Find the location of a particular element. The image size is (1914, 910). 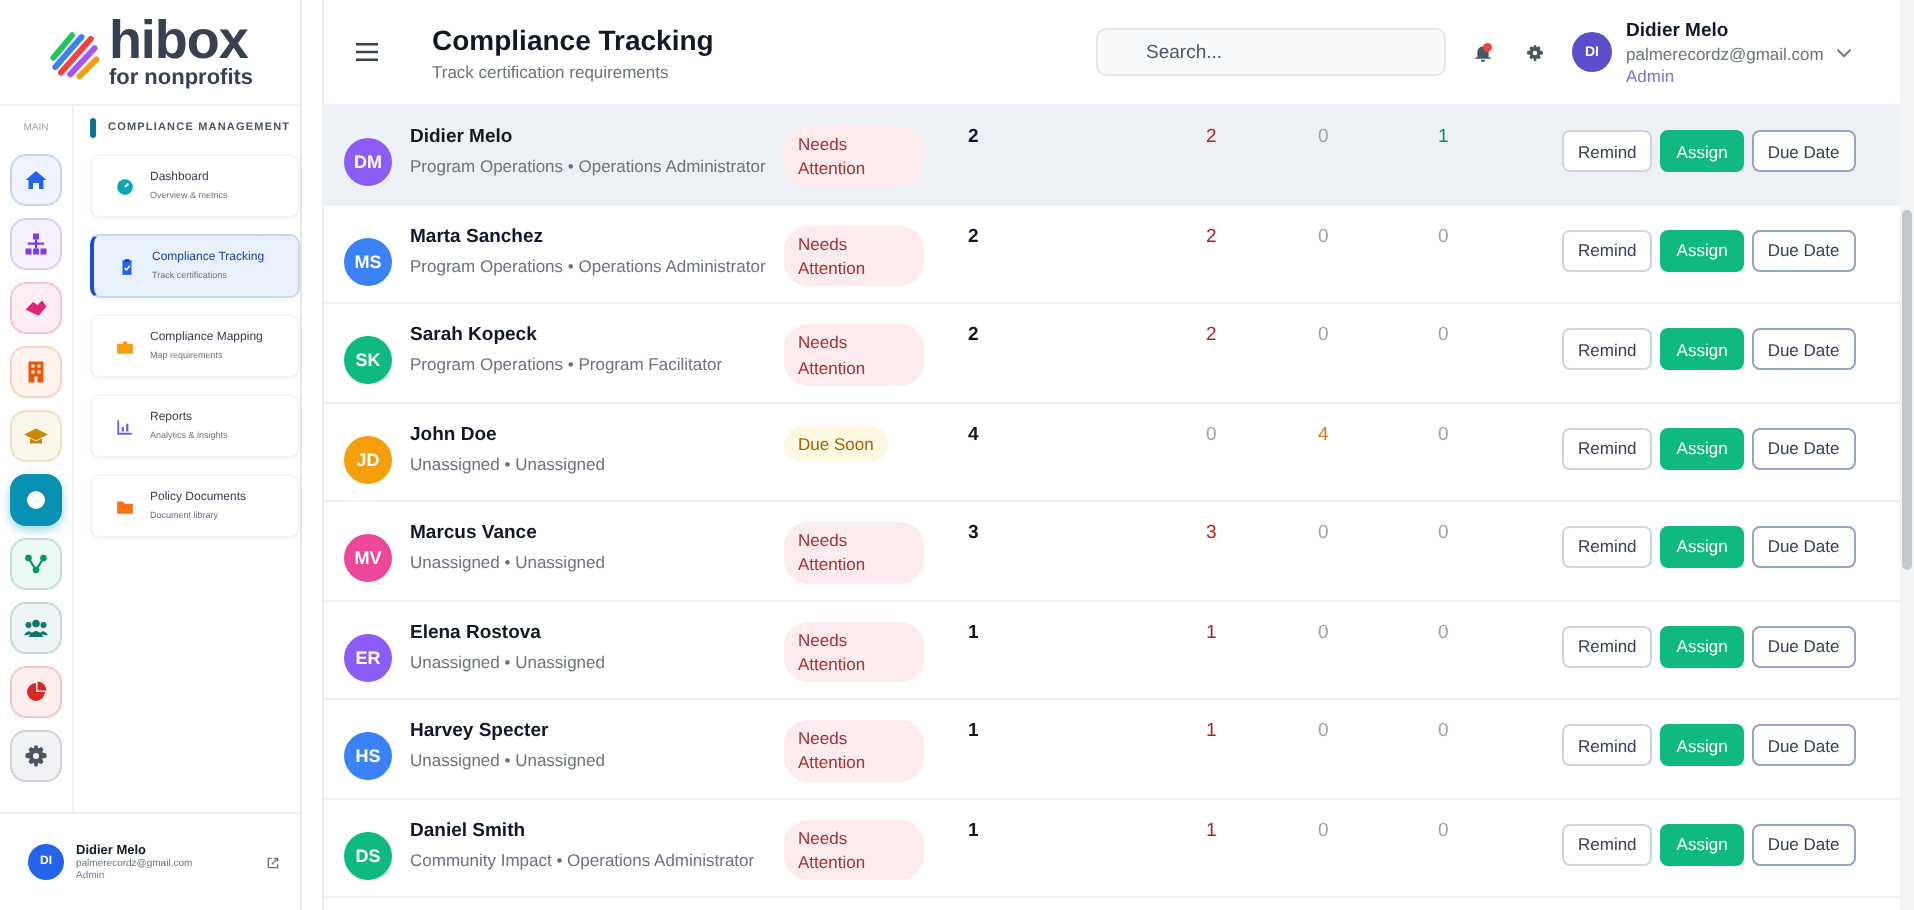

nodes-icon is located at coordinates (36, 564).